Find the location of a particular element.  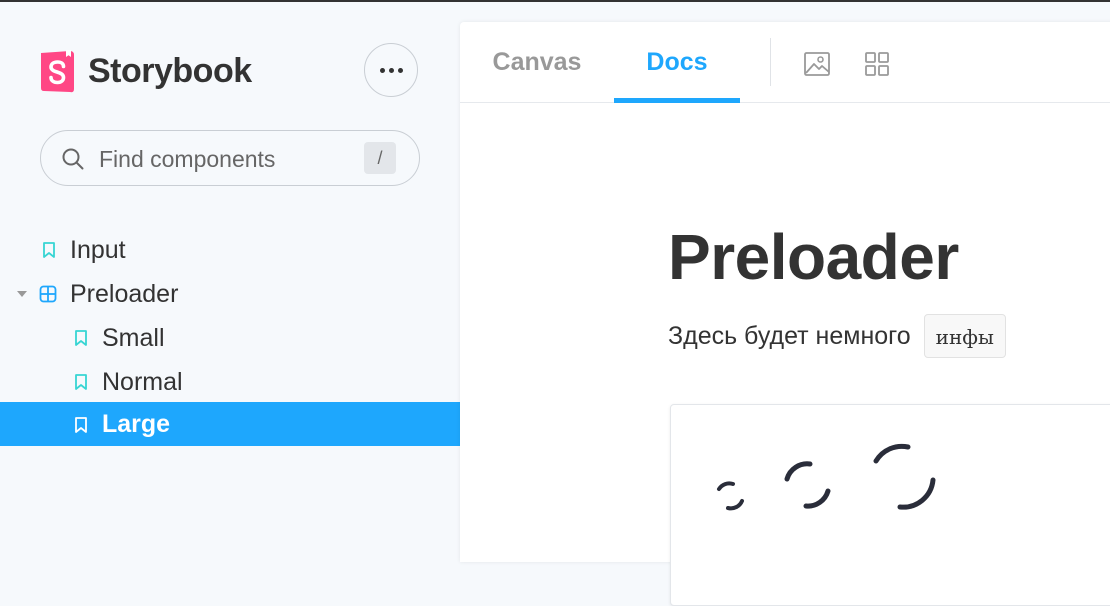

tree-item-large: Large is located at coordinates (230, 424).